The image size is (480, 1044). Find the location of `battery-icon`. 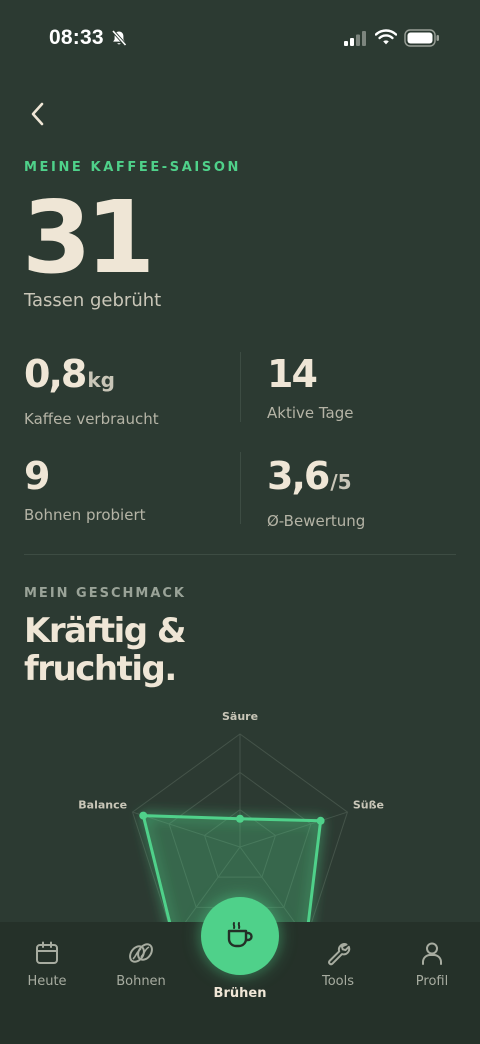

battery-icon is located at coordinates (422, 40).